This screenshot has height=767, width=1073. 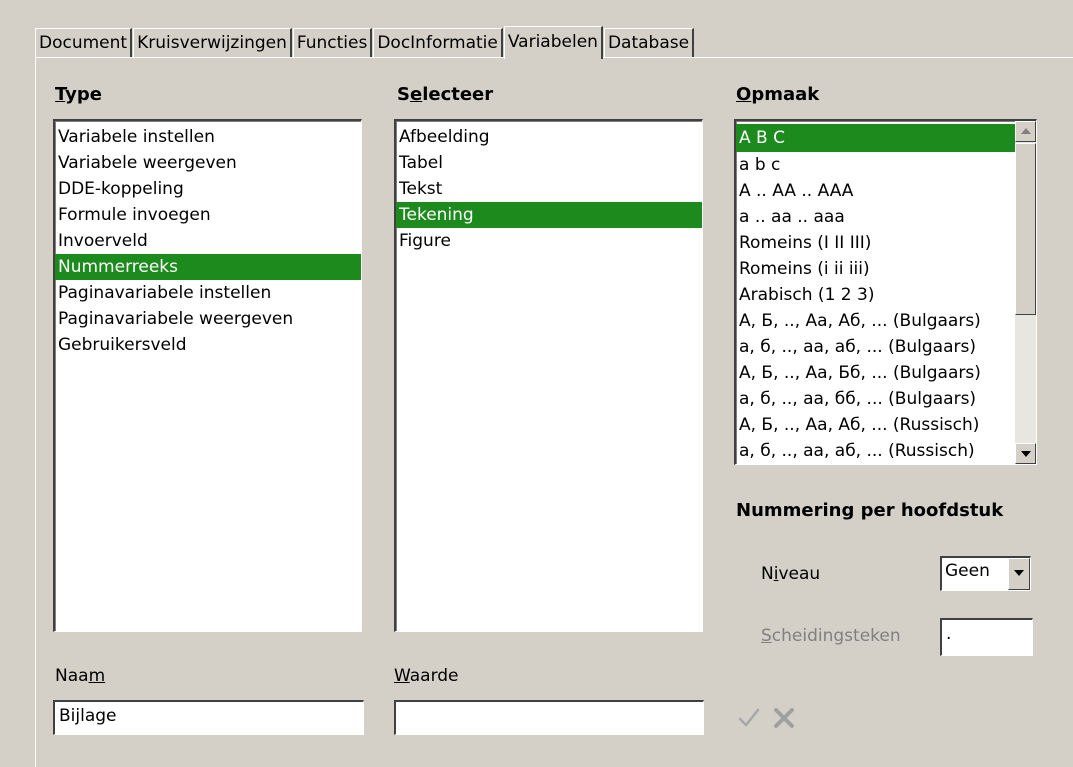 What do you see at coordinates (549, 241) in the screenshot?
I see `list-item: Figure` at bounding box center [549, 241].